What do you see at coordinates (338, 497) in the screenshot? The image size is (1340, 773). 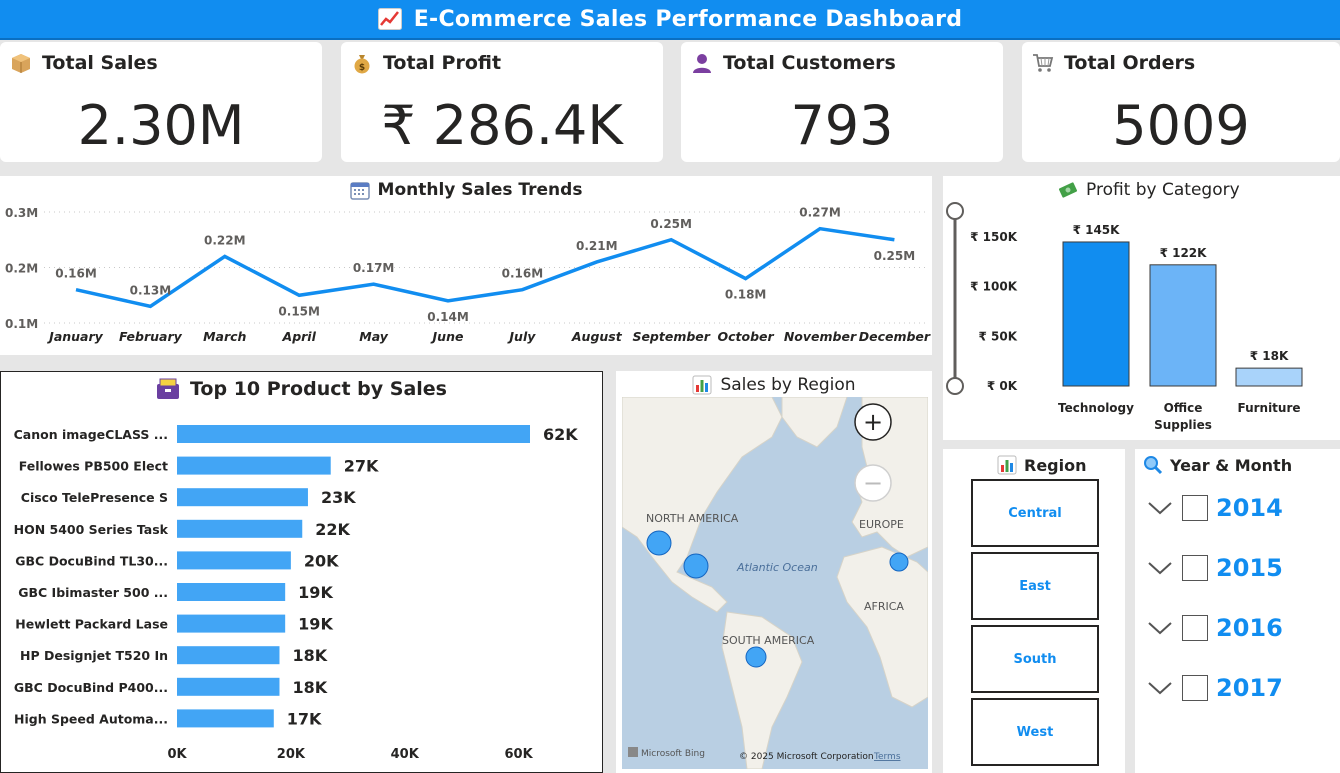 I see `bar-value-label: 23K` at bounding box center [338, 497].